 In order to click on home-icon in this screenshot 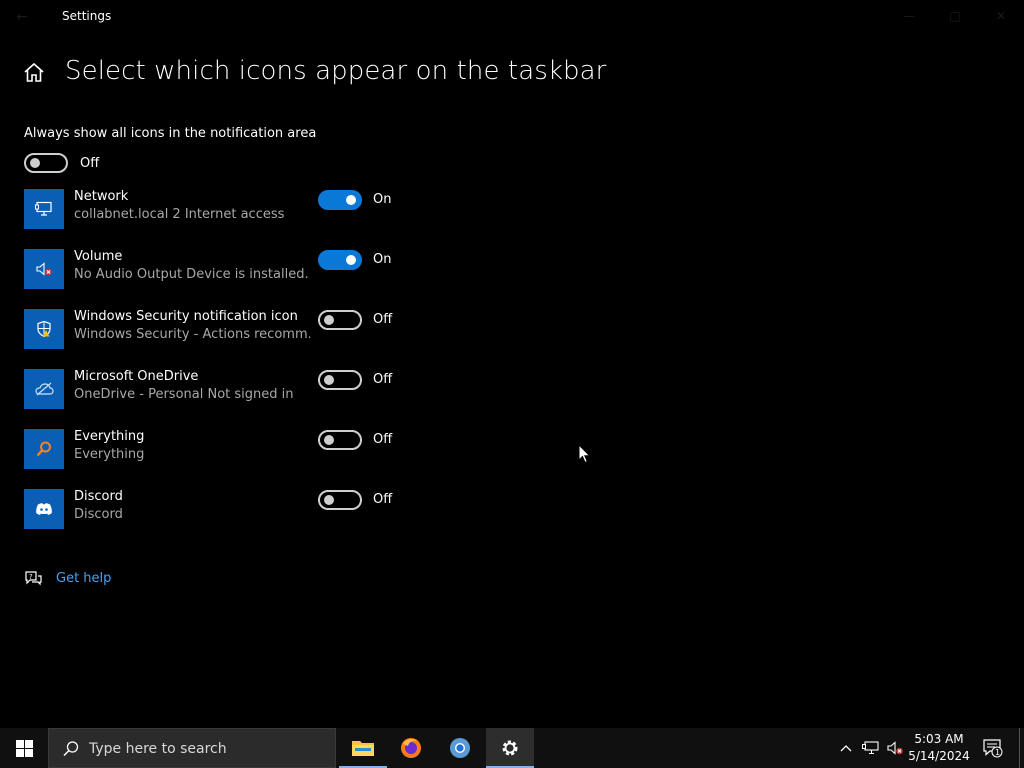, I will do `click(34, 73)`.